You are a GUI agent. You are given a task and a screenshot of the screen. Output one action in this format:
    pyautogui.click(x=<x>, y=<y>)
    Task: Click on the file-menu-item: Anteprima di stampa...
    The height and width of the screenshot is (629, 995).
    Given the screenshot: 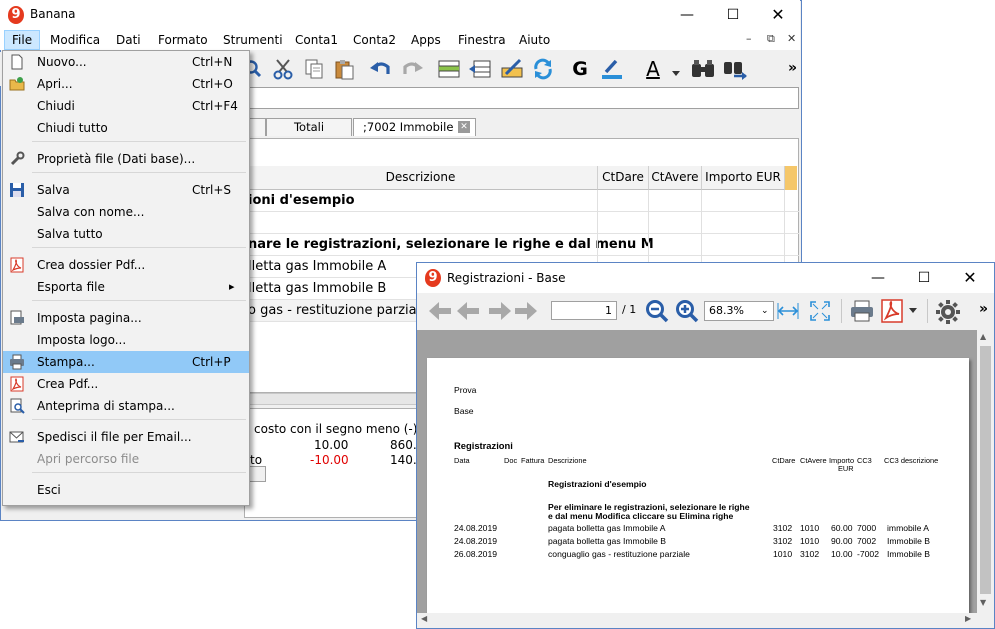 What is the action you would take?
    pyautogui.click(x=126, y=406)
    